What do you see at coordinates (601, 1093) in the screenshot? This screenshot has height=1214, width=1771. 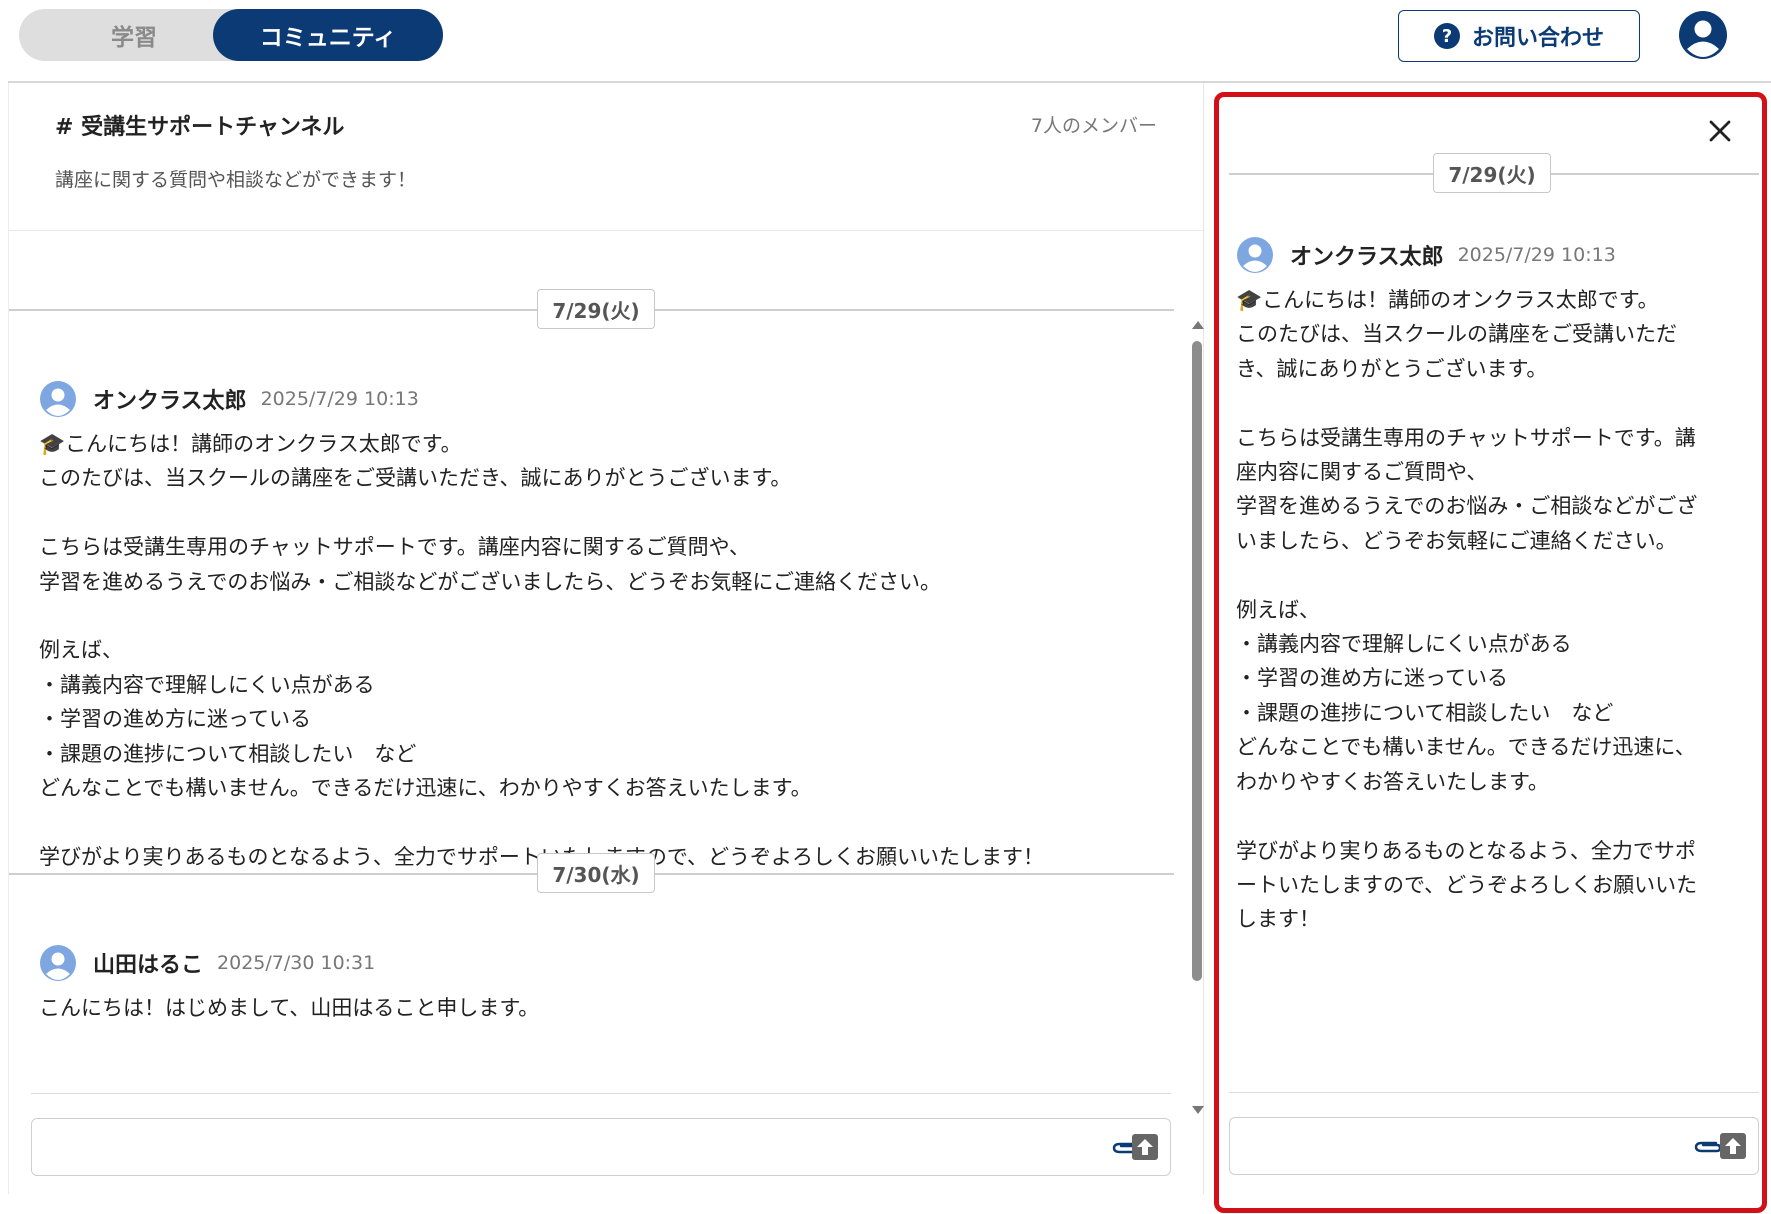 I see `composer-divider` at bounding box center [601, 1093].